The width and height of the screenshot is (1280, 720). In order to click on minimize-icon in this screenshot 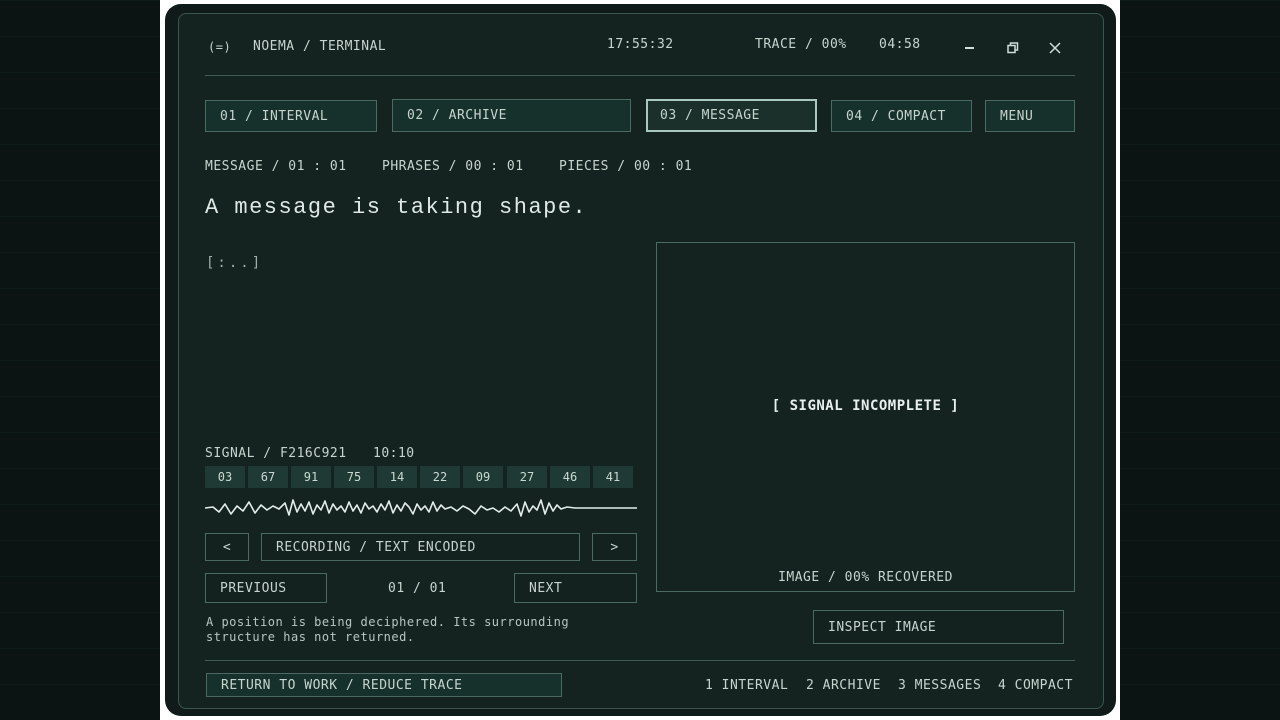, I will do `click(969, 48)`.